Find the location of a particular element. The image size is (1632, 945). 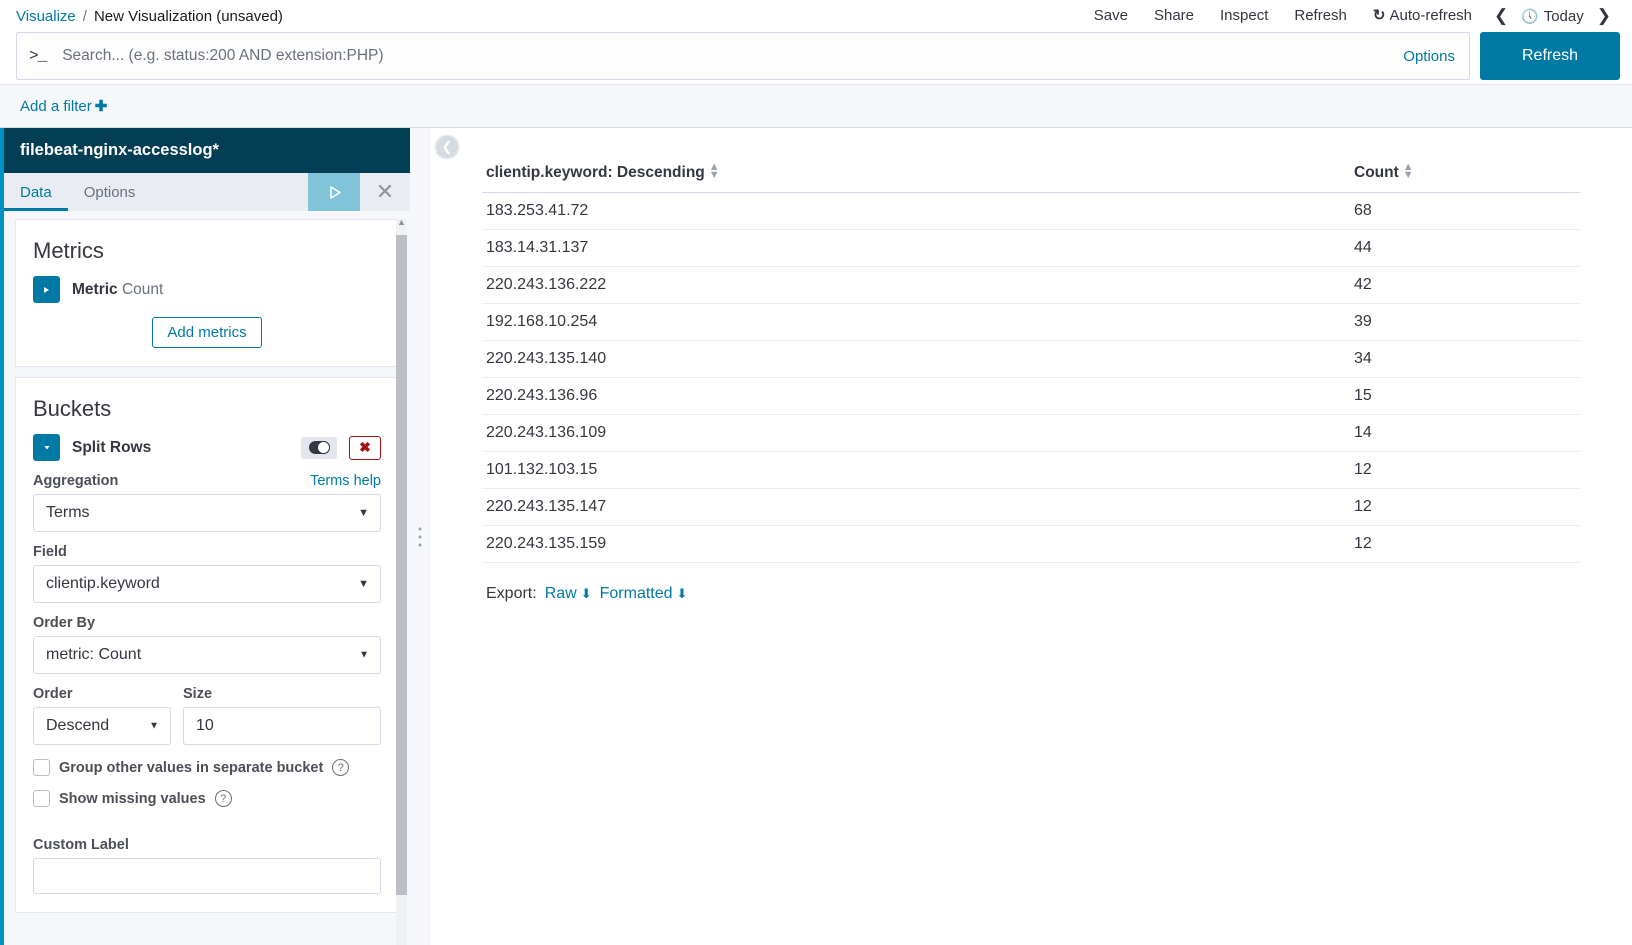

download-icon: ⬇ is located at coordinates (682, 593).